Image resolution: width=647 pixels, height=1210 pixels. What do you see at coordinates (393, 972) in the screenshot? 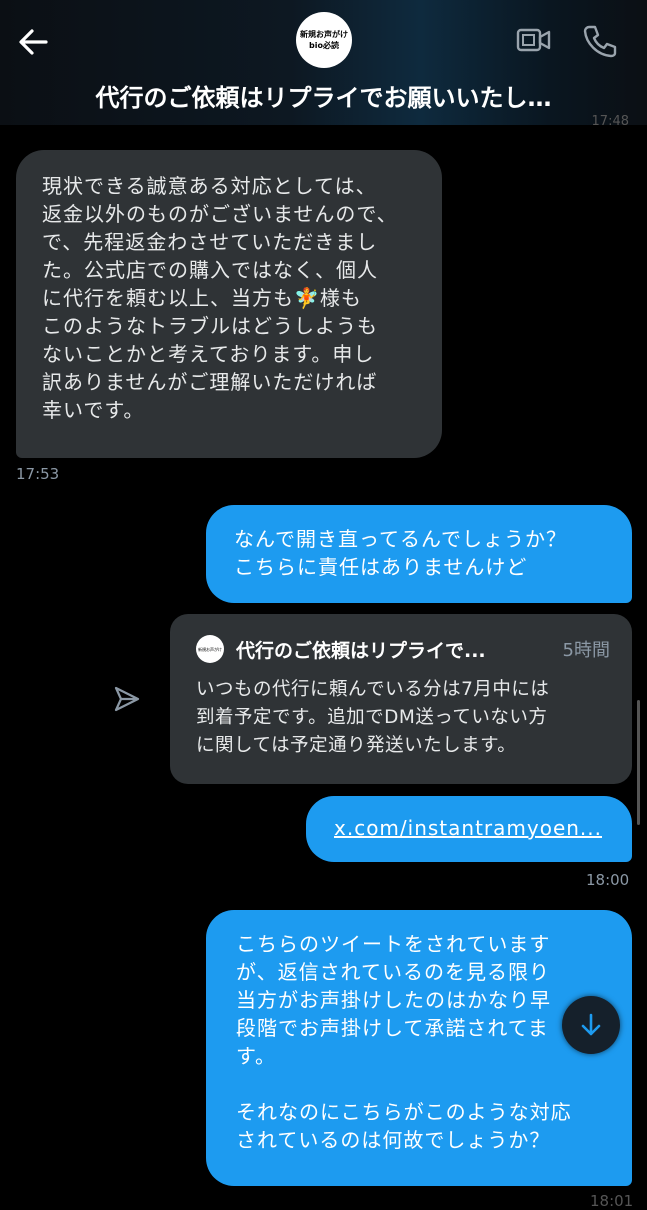
I see `message-line: が、返信されているのを見る限り` at bounding box center [393, 972].